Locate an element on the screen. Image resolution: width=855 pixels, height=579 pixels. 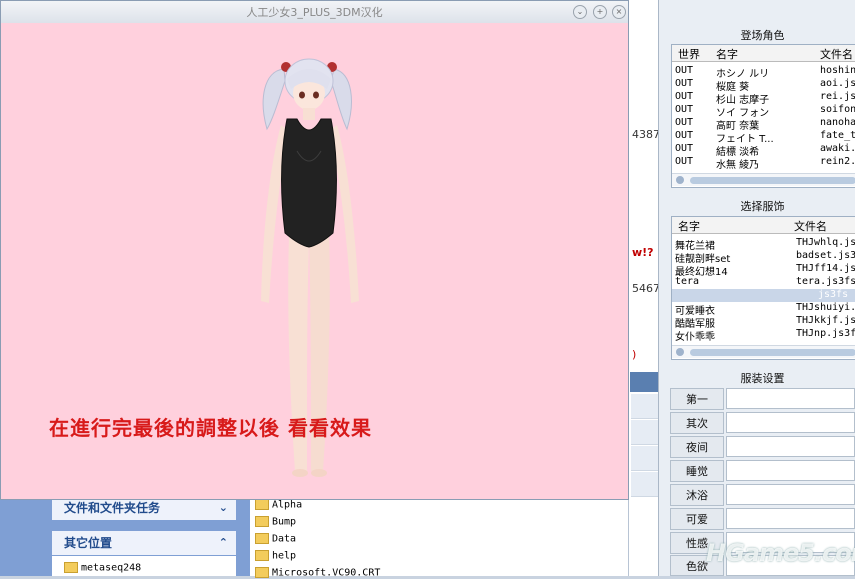
slot-field-first is located at coordinates (790, 398).